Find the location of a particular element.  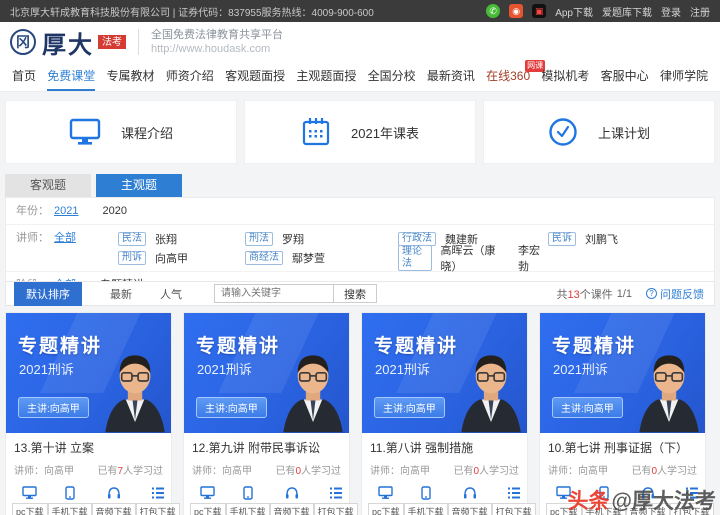

nav-objective-course: 客观题面授 is located at coordinates (255, 76).